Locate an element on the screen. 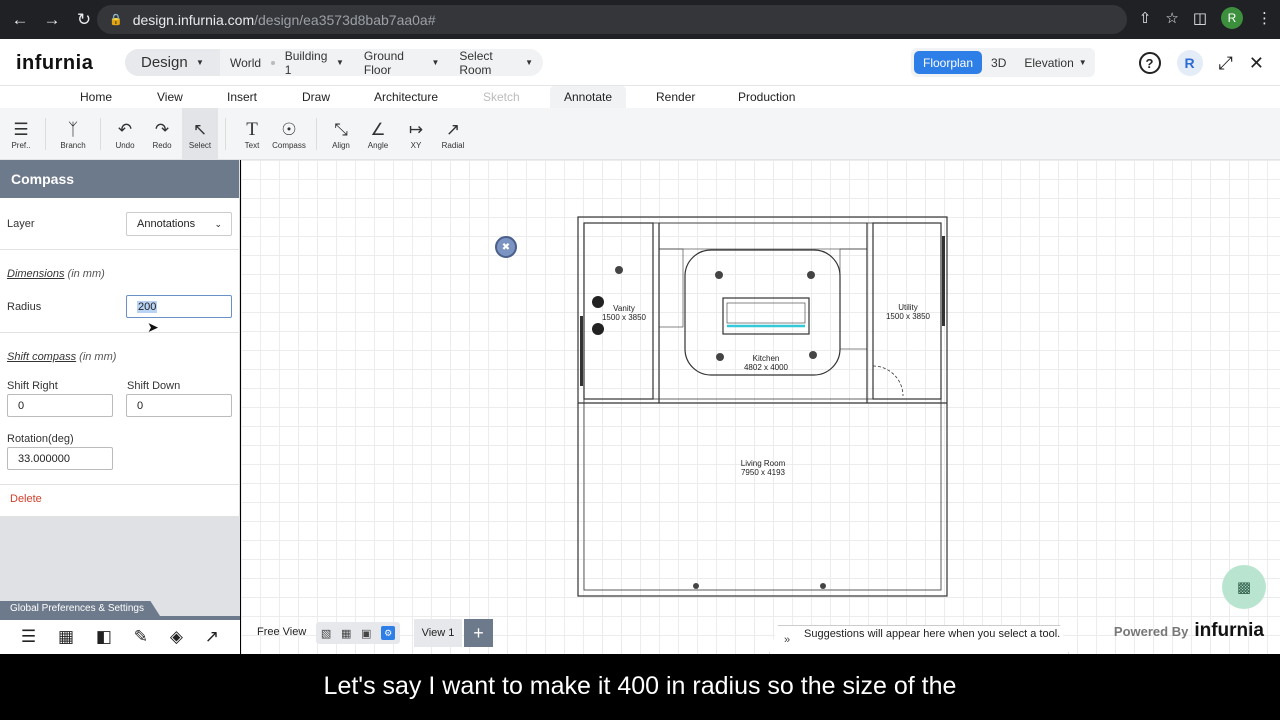 The image size is (1280, 720). tab-home: Home is located at coordinates (96, 97).